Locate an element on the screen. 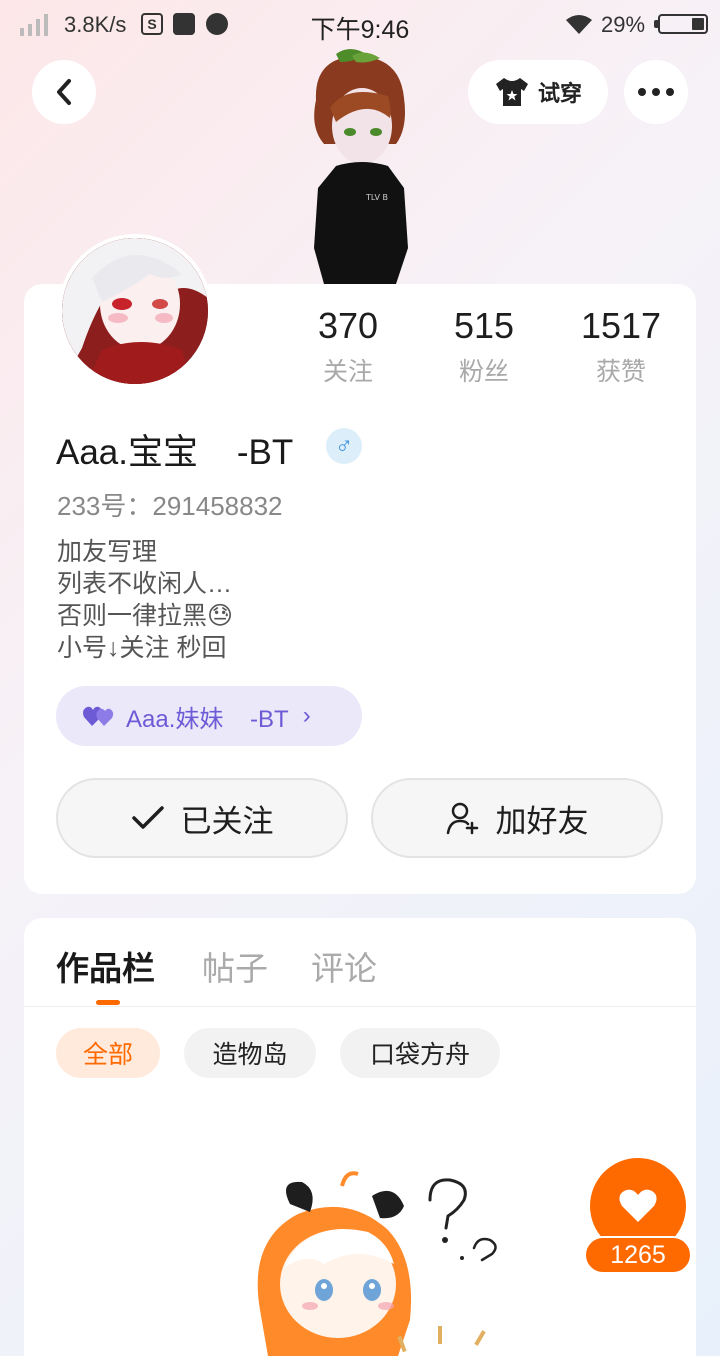 This screenshot has width=720, height=1356. divider is located at coordinates (360, 1006).